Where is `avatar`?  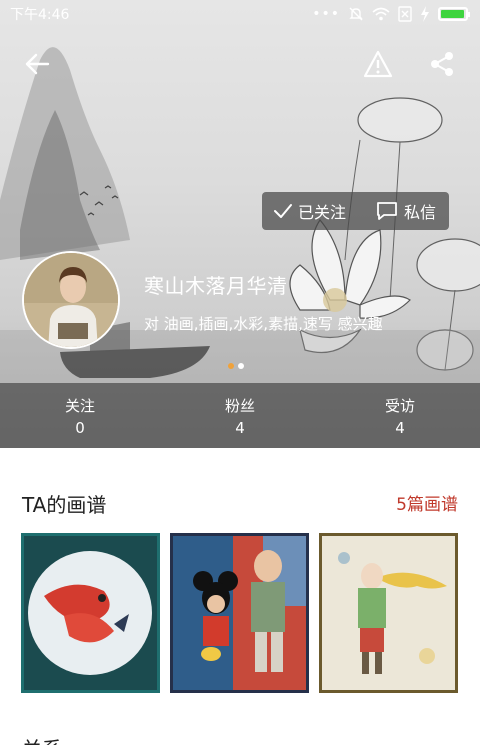
avatar is located at coordinates (71, 300).